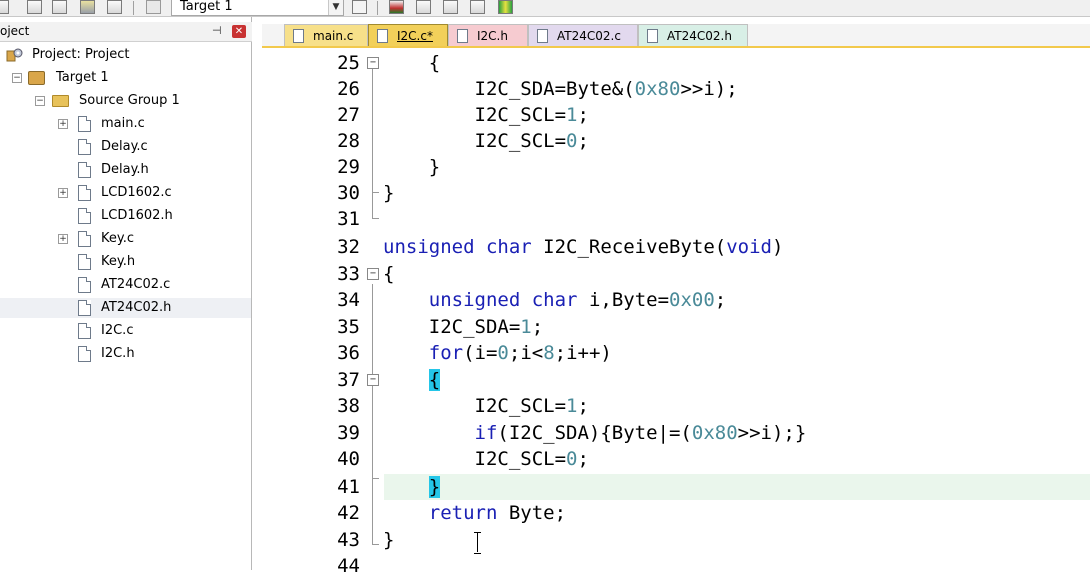 This screenshot has height=579, width=1090. Describe the element at coordinates (348, 141) in the screenshot. I see `line-number: 28` at that location.